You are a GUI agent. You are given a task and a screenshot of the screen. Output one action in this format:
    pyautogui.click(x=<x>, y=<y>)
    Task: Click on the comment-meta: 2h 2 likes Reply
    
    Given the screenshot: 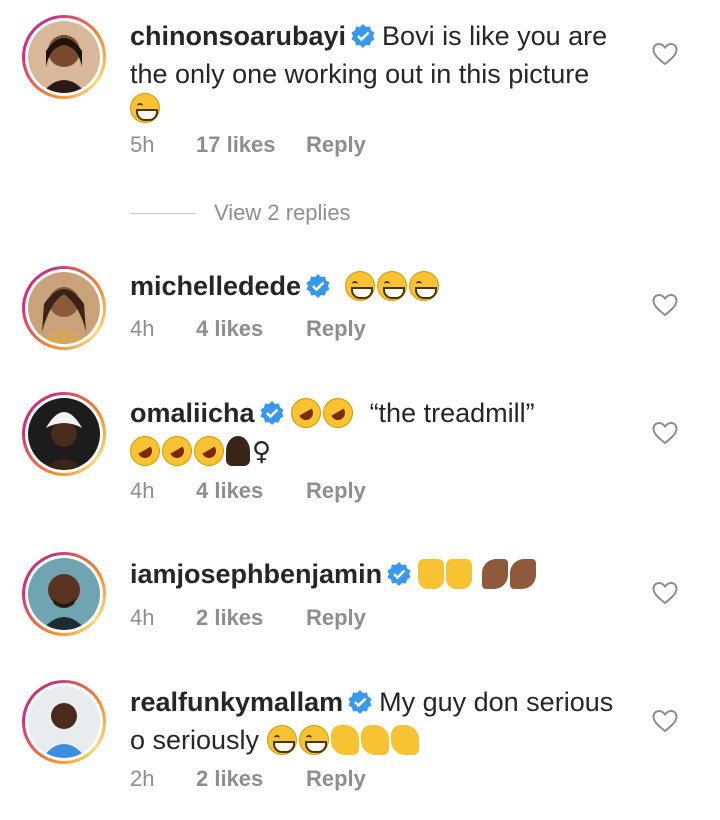 What is the action you would take?
    pyautogui.click(x=248, y=779)
    